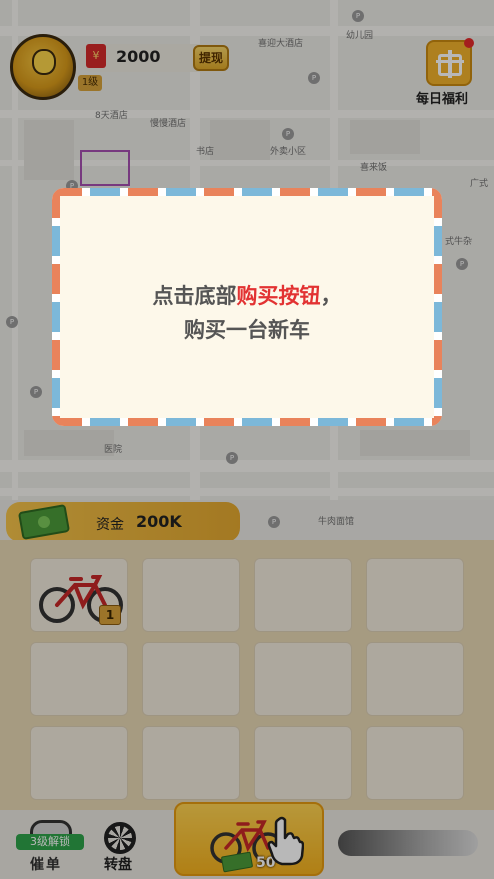 This screenshot has width=494, height=879. Describe the element at coordinates (247, 330) in the screenshot. I see `dialog-text-line2: 购买一台新车` at that location.